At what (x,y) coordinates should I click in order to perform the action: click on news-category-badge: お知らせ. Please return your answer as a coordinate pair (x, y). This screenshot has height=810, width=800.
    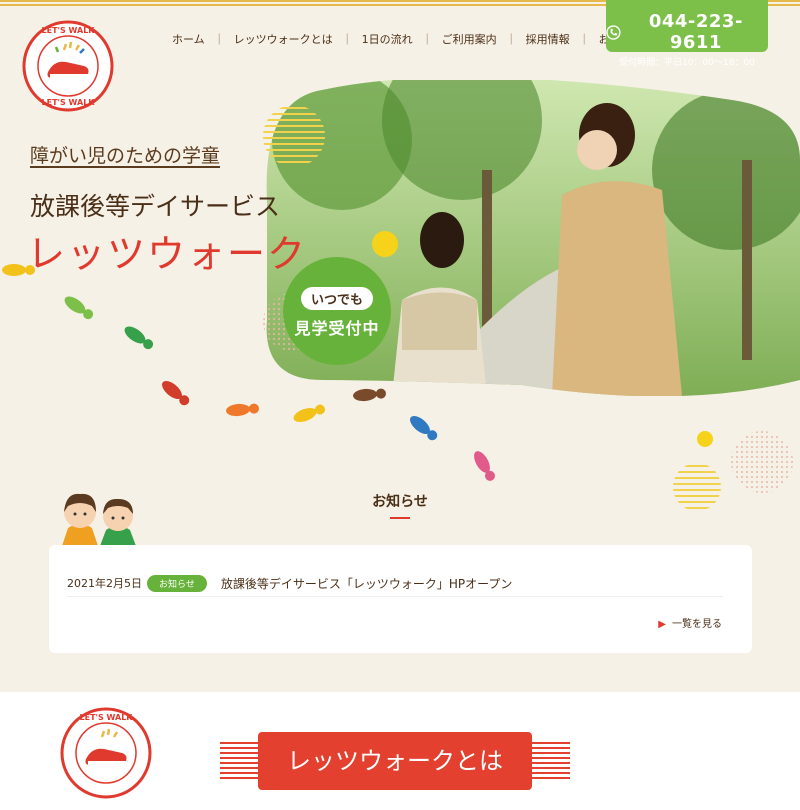
    Looking at the image, I should click on (177, 583).